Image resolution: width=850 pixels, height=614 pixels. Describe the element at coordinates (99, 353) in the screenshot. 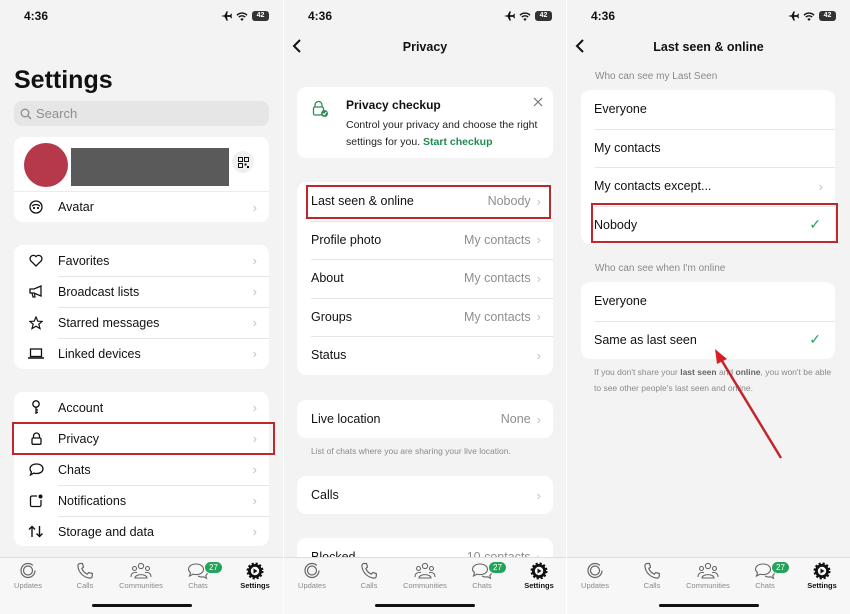

I see `item-label: Linked devices` at that location.